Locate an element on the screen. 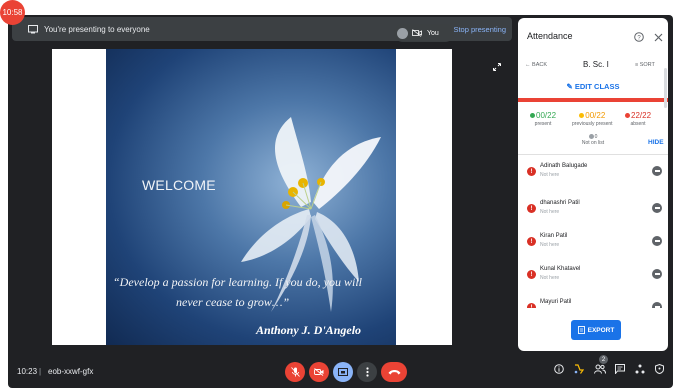  stat-present: 00/22 present is located at coordinates (543, 119).